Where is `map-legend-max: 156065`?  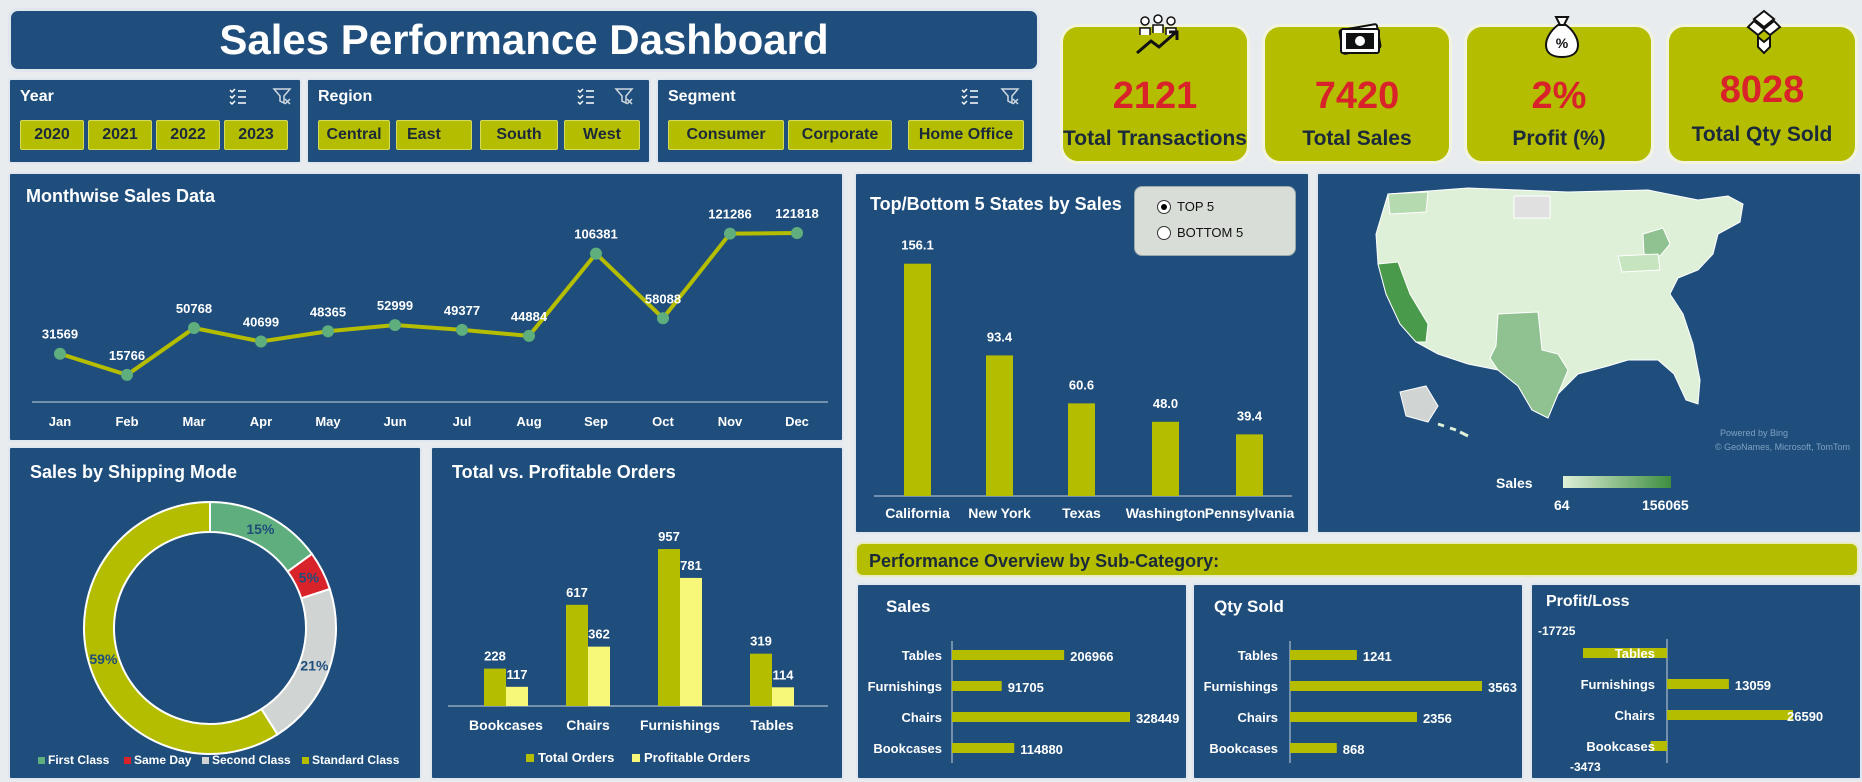
map-legend-max: 156065 is located at coordinates (1665, 505).